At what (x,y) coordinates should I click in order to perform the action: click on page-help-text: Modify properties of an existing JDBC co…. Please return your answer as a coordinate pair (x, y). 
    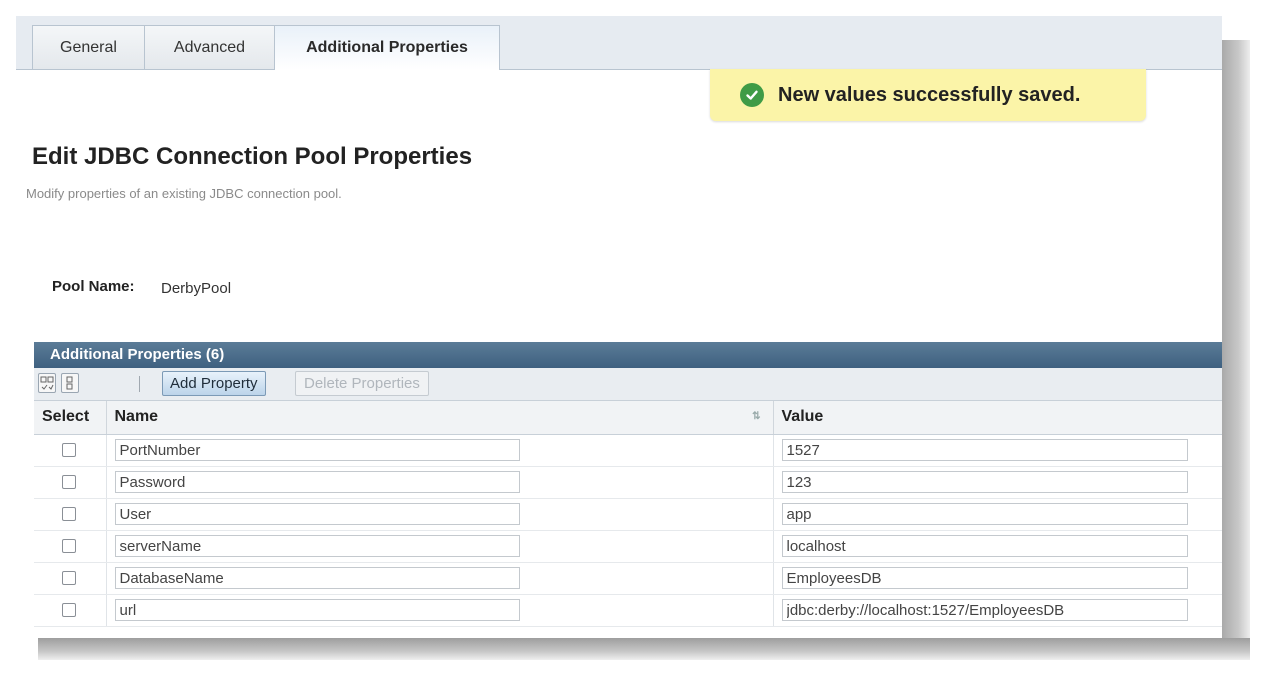
    Looking at the image, I should click on (184, 193).